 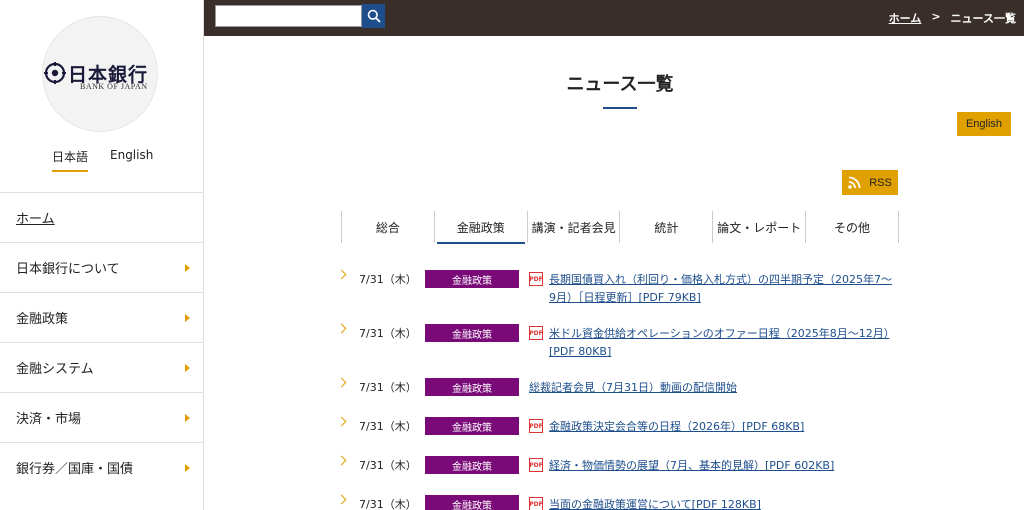 I want to click on sidebar-item-monetary-policy: 金融政策, so click(x=102, y=317).